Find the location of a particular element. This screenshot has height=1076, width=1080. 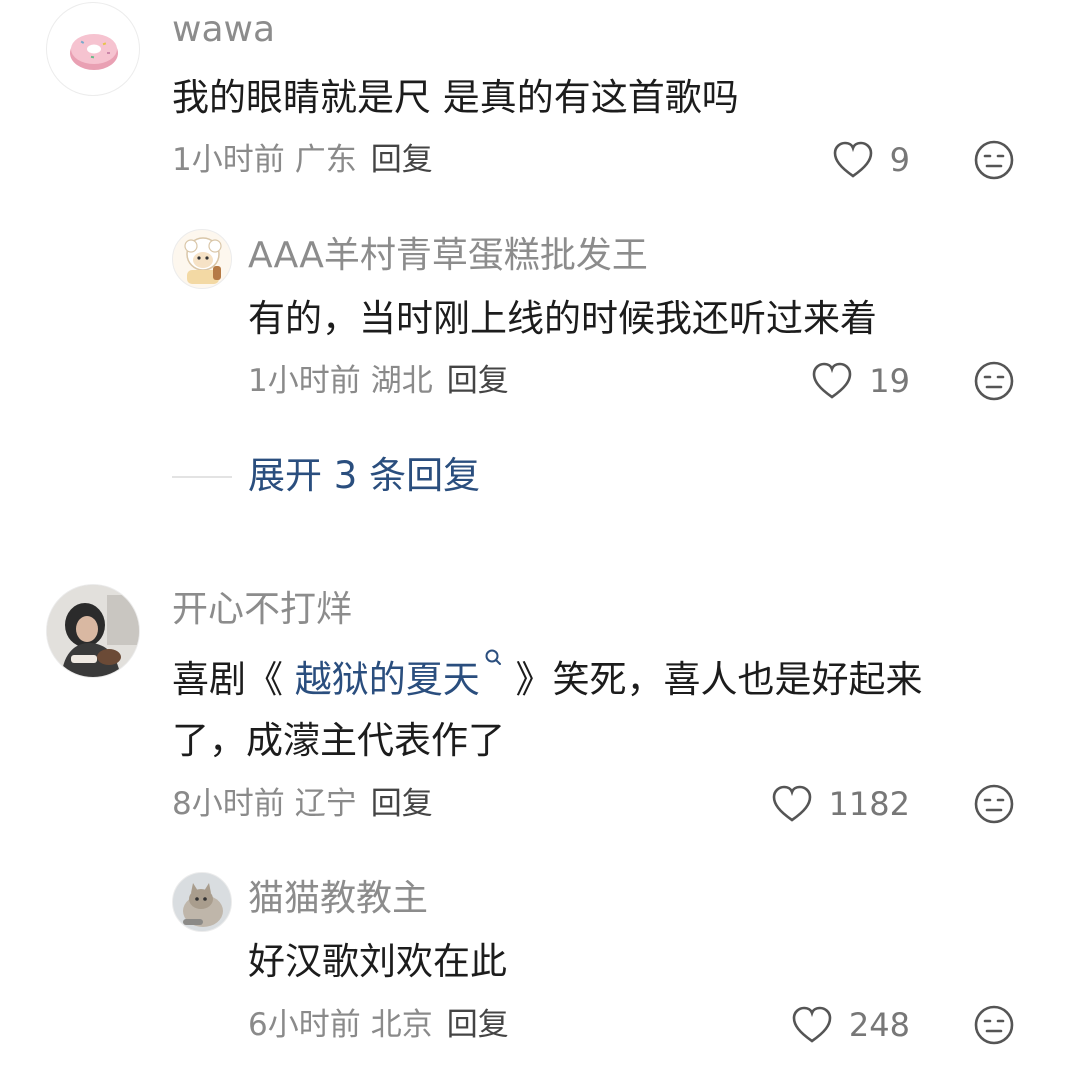

timestamp: 6小时前 is located at coordinates (304, 1025).